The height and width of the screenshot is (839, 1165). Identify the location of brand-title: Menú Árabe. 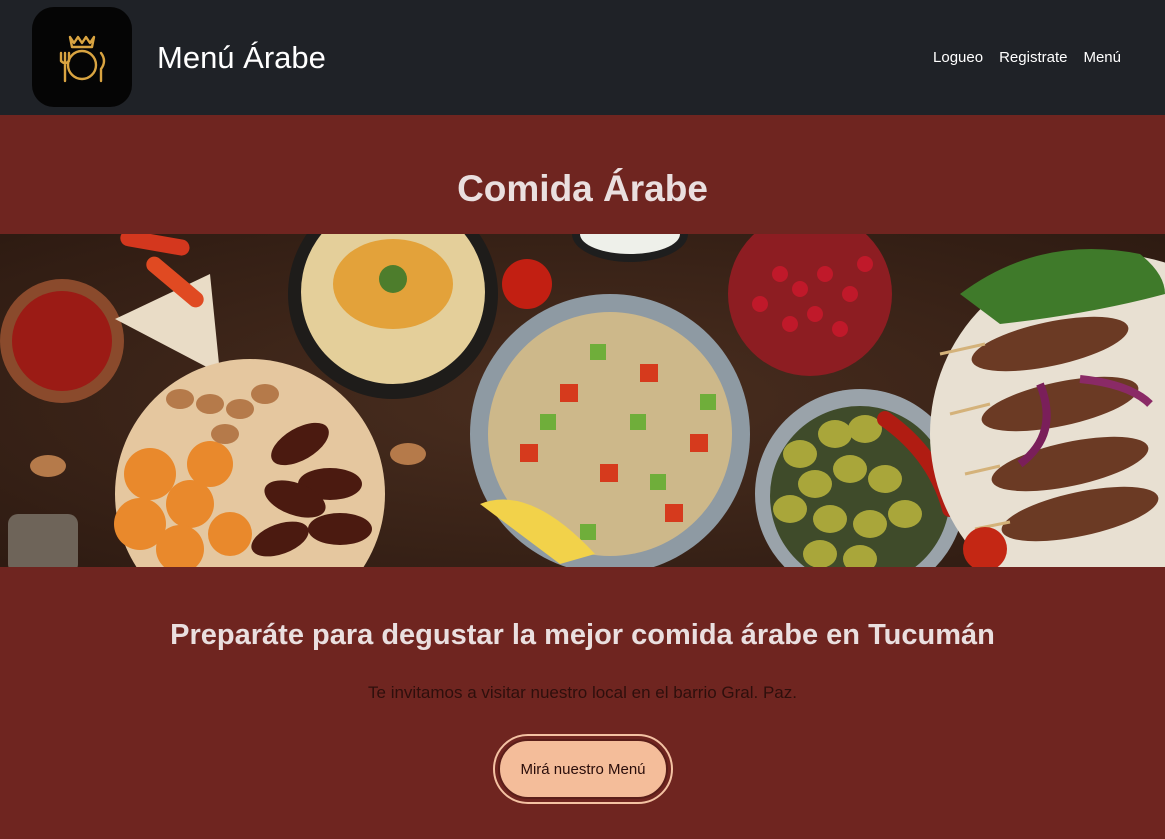
(241, 58).